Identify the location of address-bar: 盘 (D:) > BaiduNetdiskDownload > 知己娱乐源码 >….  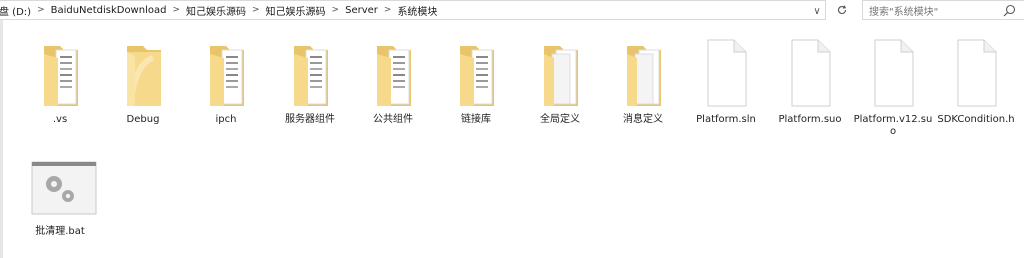
(413, 10).